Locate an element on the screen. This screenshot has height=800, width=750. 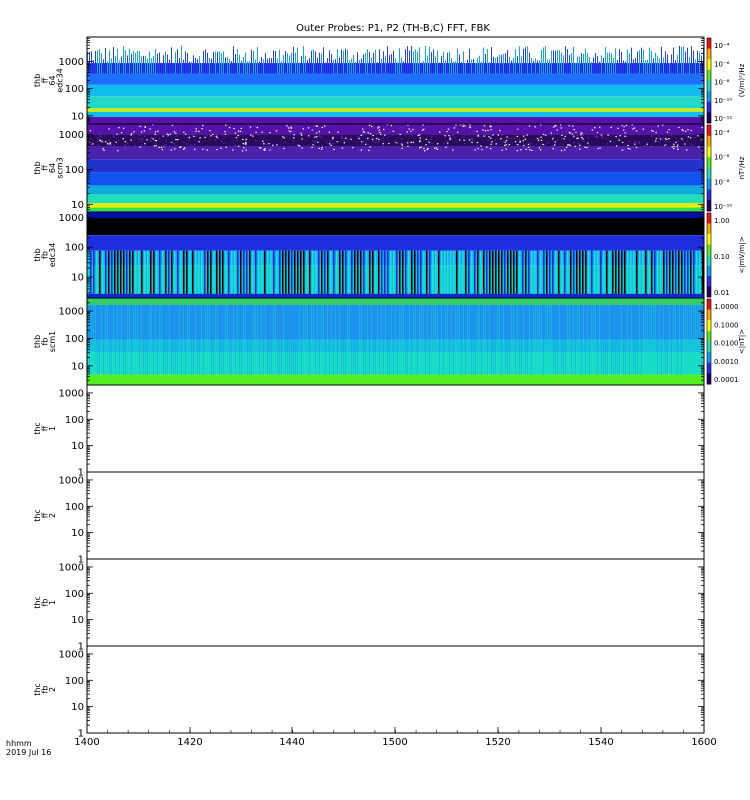
colorbar-tick-label: 0.0100 is located at coordinates (726, 344).